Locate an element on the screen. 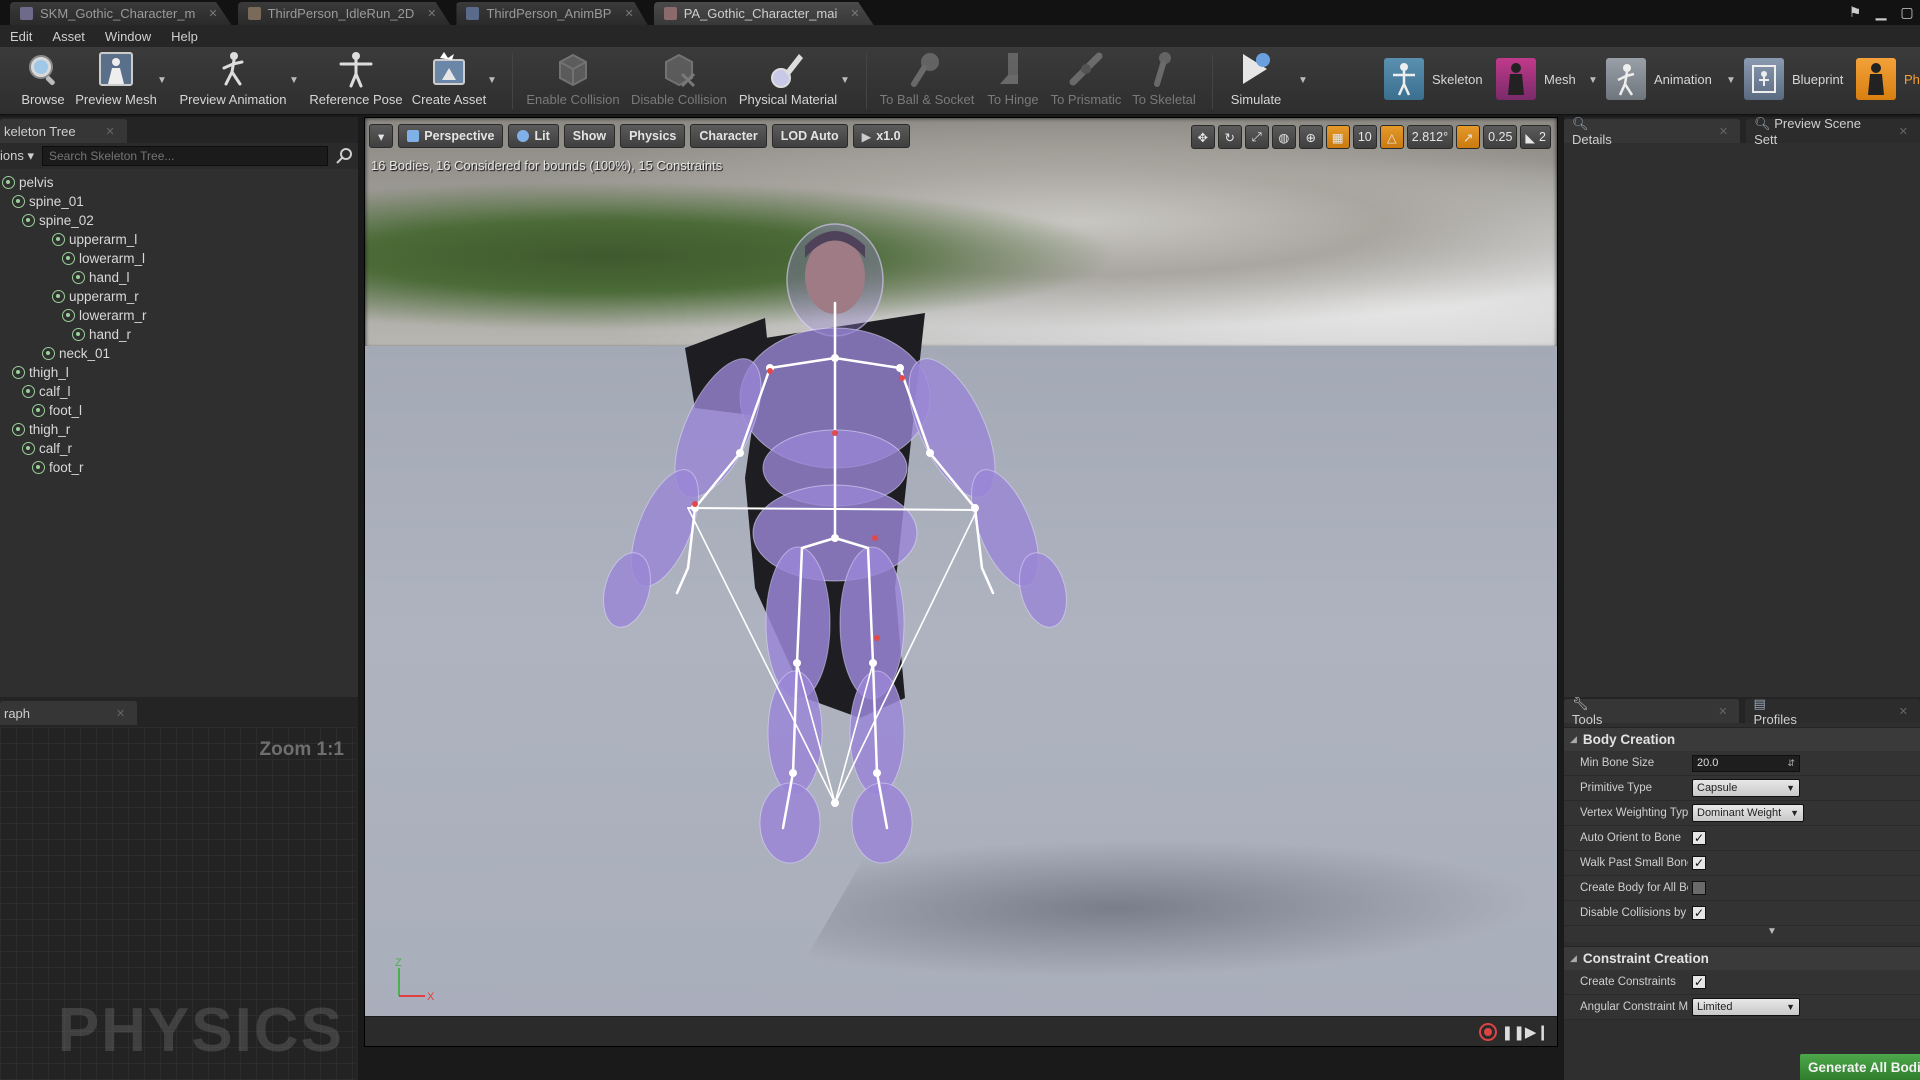 Image resolution: width=1920 pixels, height=1080 pixels. mode-skeleton-button: Skeleton is located at coordinates (1433, 79).